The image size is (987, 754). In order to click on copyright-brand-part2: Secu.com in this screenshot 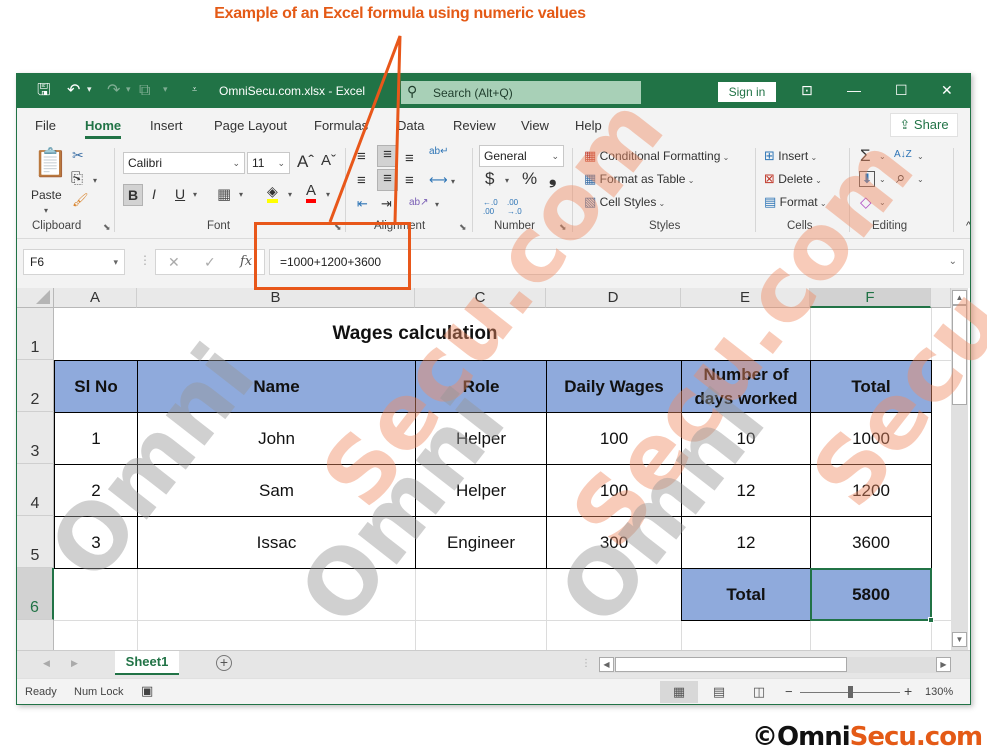, I will do `click(916, 737)`.